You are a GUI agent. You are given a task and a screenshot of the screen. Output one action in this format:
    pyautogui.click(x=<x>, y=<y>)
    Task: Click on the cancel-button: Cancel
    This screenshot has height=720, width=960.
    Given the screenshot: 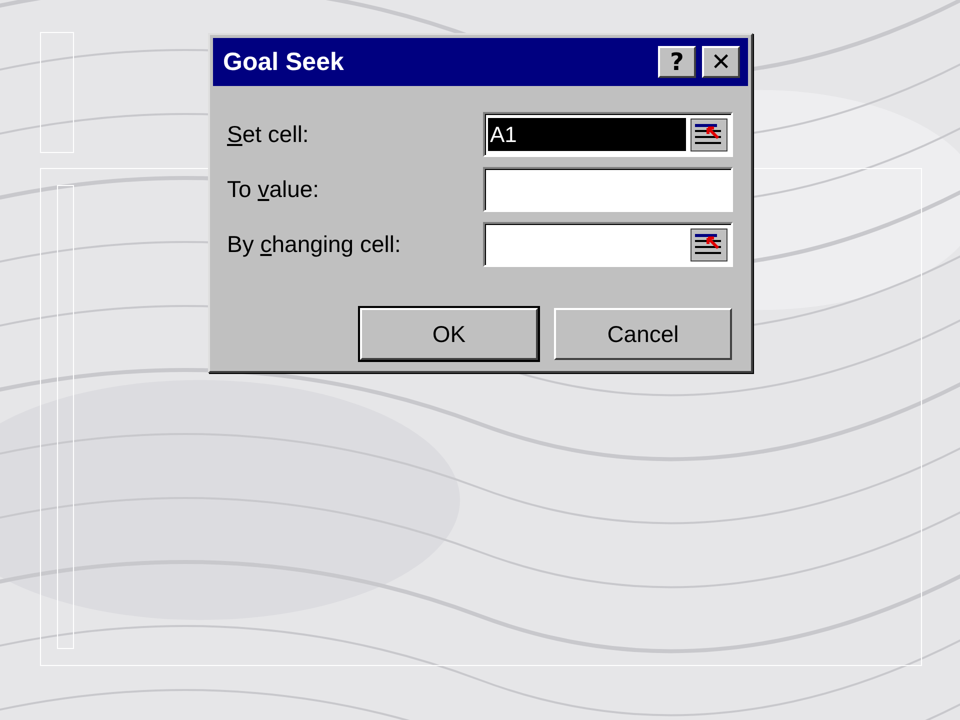 What is the action you would take?
    pyautogui.click(x=643, y=334)
    